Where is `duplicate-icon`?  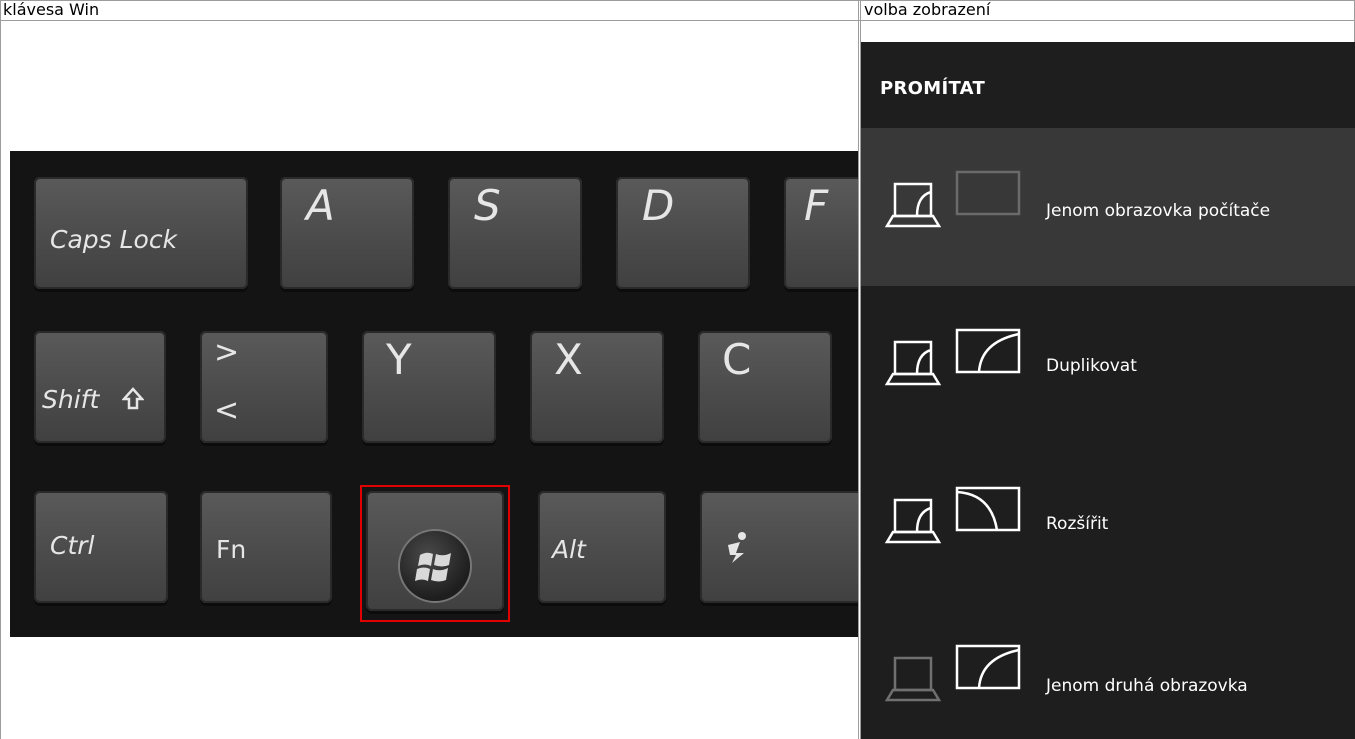 duplicate-icon is located at coordinates (952, 357).